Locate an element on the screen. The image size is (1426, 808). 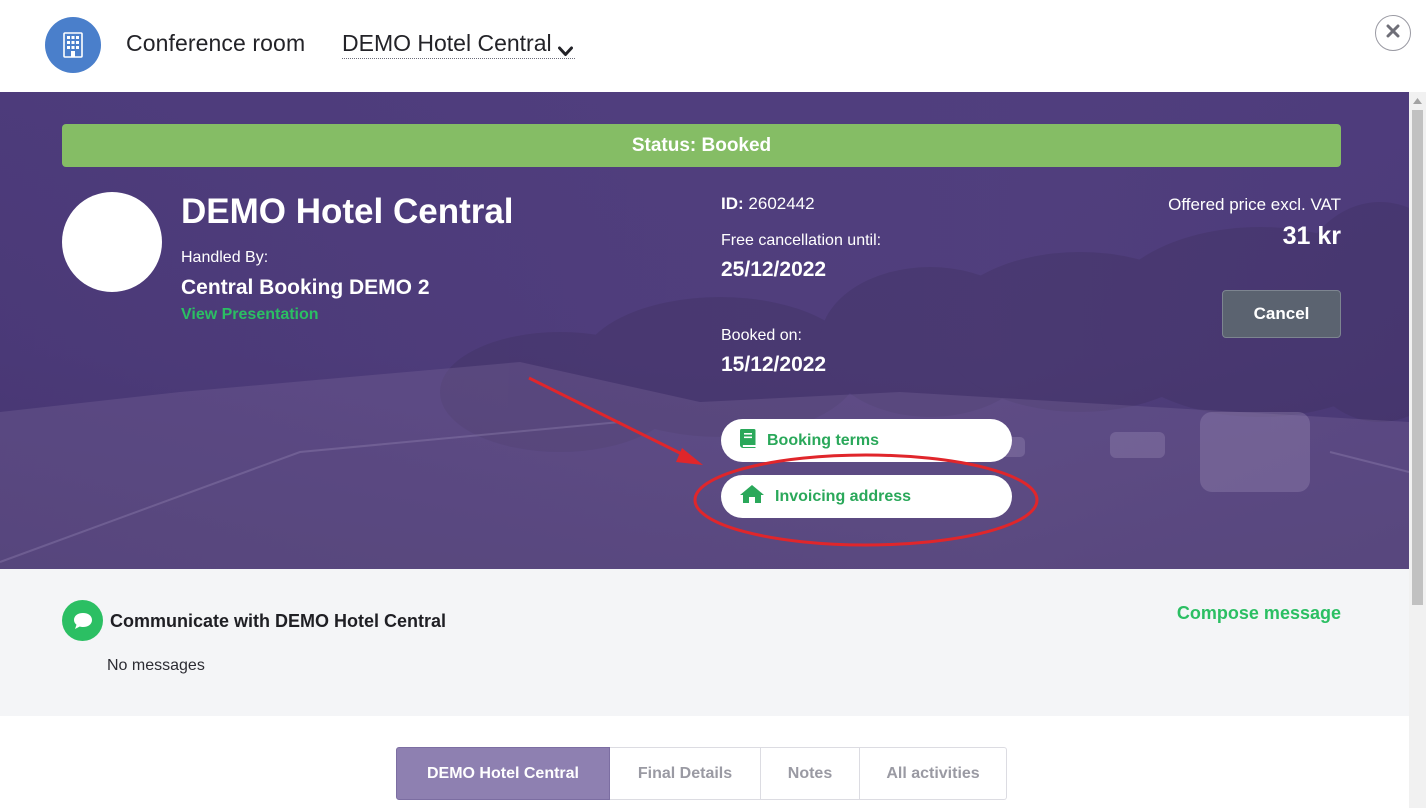
close-icon is located at coordinates (1393, 33).